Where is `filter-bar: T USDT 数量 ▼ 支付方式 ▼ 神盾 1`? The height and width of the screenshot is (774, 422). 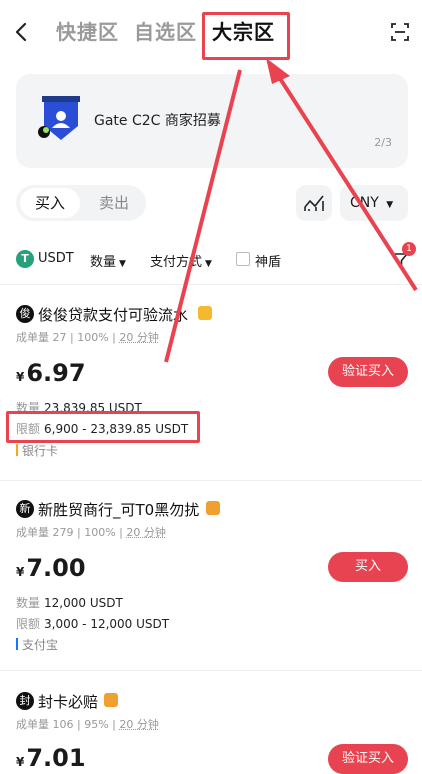
filter-bar: T USDT 数量 ▼ 支付方式 ▼ 神盾 1 is located at coordinates (211, 258).